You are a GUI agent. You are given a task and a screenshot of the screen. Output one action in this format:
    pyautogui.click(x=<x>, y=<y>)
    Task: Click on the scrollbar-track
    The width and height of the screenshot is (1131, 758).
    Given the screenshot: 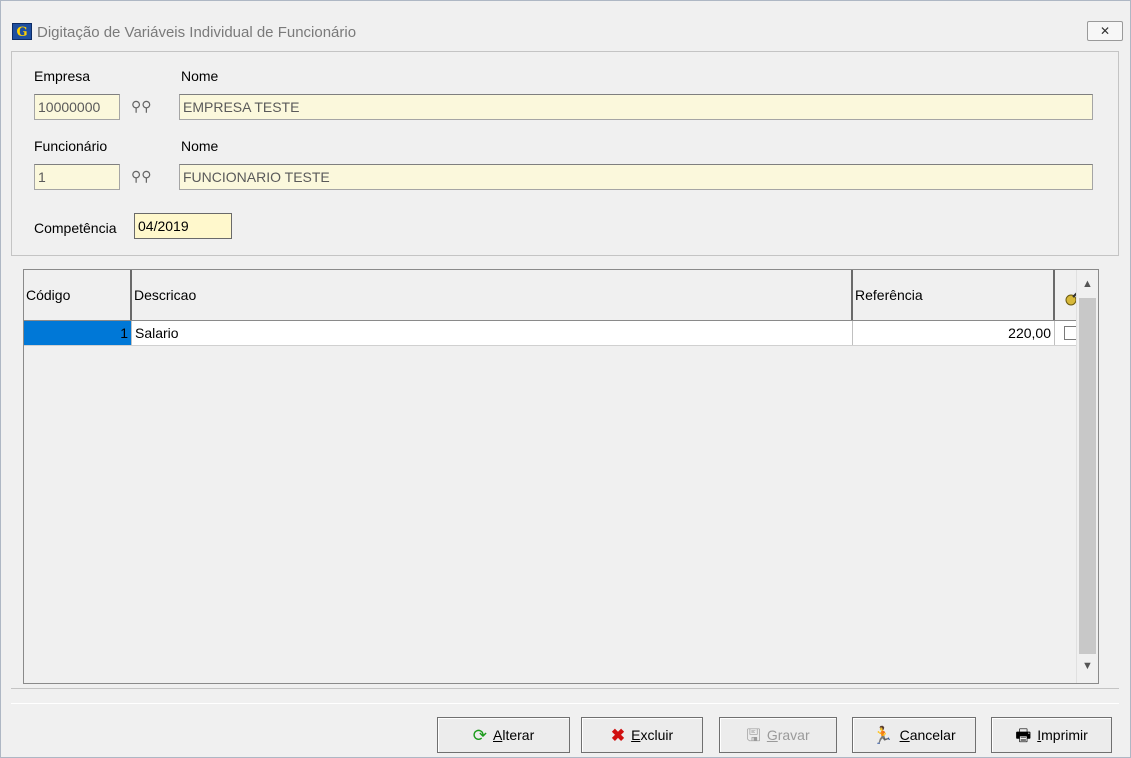 What is the action you would take?
    pyautogui.click(x=1087, y=476)
    